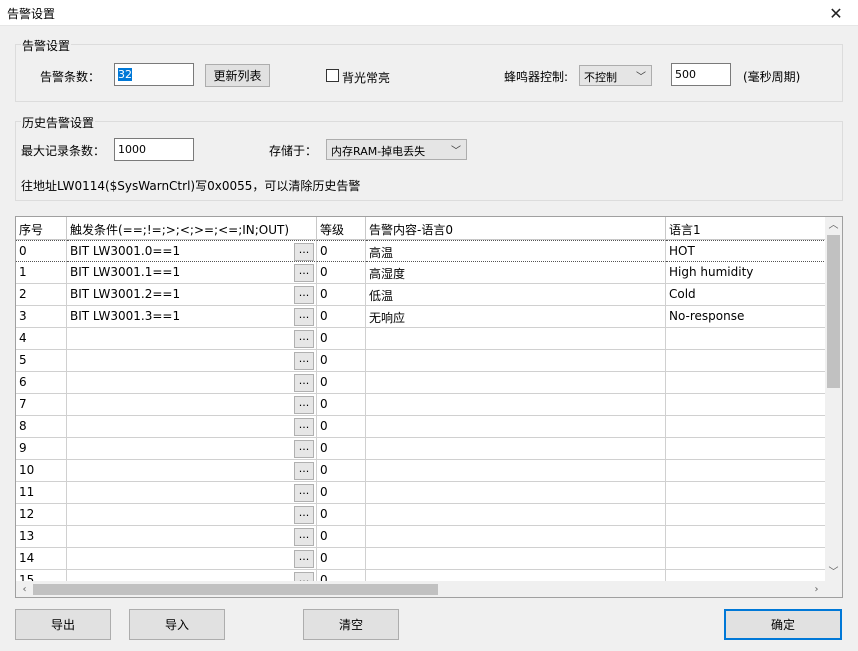  What do you see at coordinates (41, 427) in the screenshot?
I see `cell-index: 8` at bounding box center [41, 427].